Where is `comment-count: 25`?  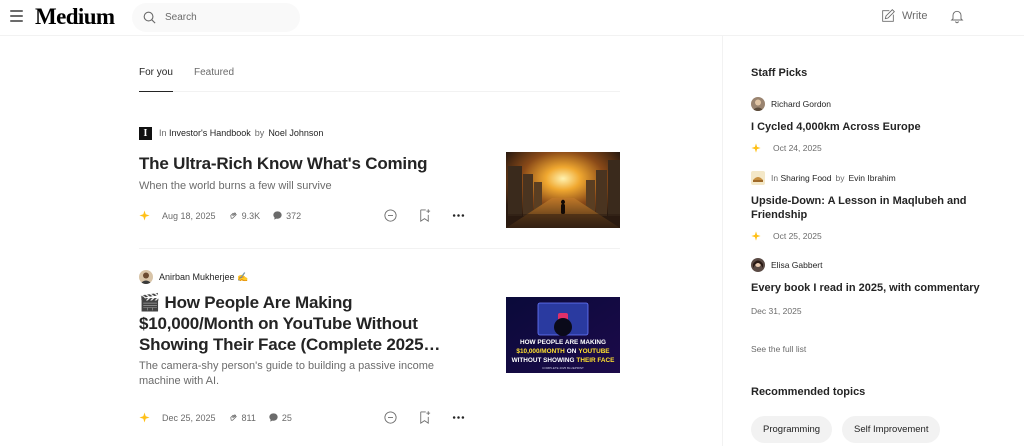
comment-count: 25 is located at coordinates (280, 417).